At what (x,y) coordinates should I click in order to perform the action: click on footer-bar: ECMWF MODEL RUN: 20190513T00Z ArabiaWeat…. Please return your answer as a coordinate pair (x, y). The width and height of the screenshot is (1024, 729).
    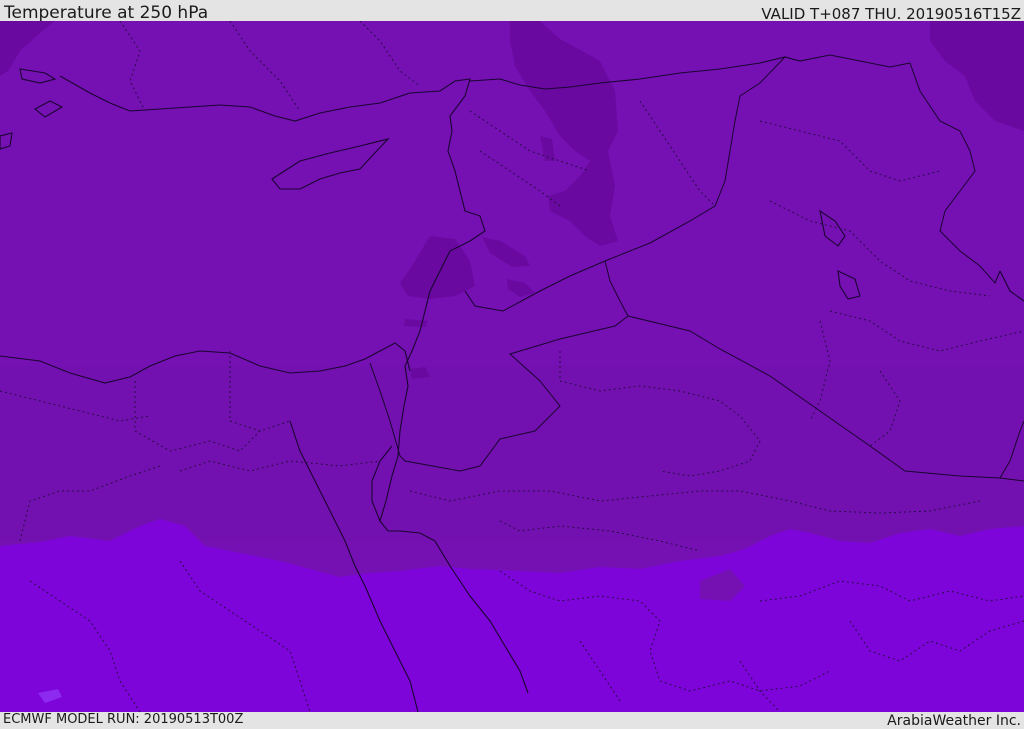
    Looking at the image, I should click on (512, 720).